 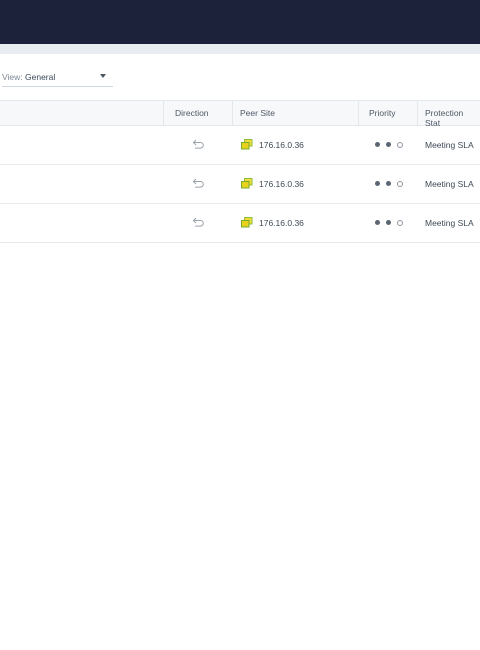 I want to click on chevron-down-icon, so click(x=103, y=76).